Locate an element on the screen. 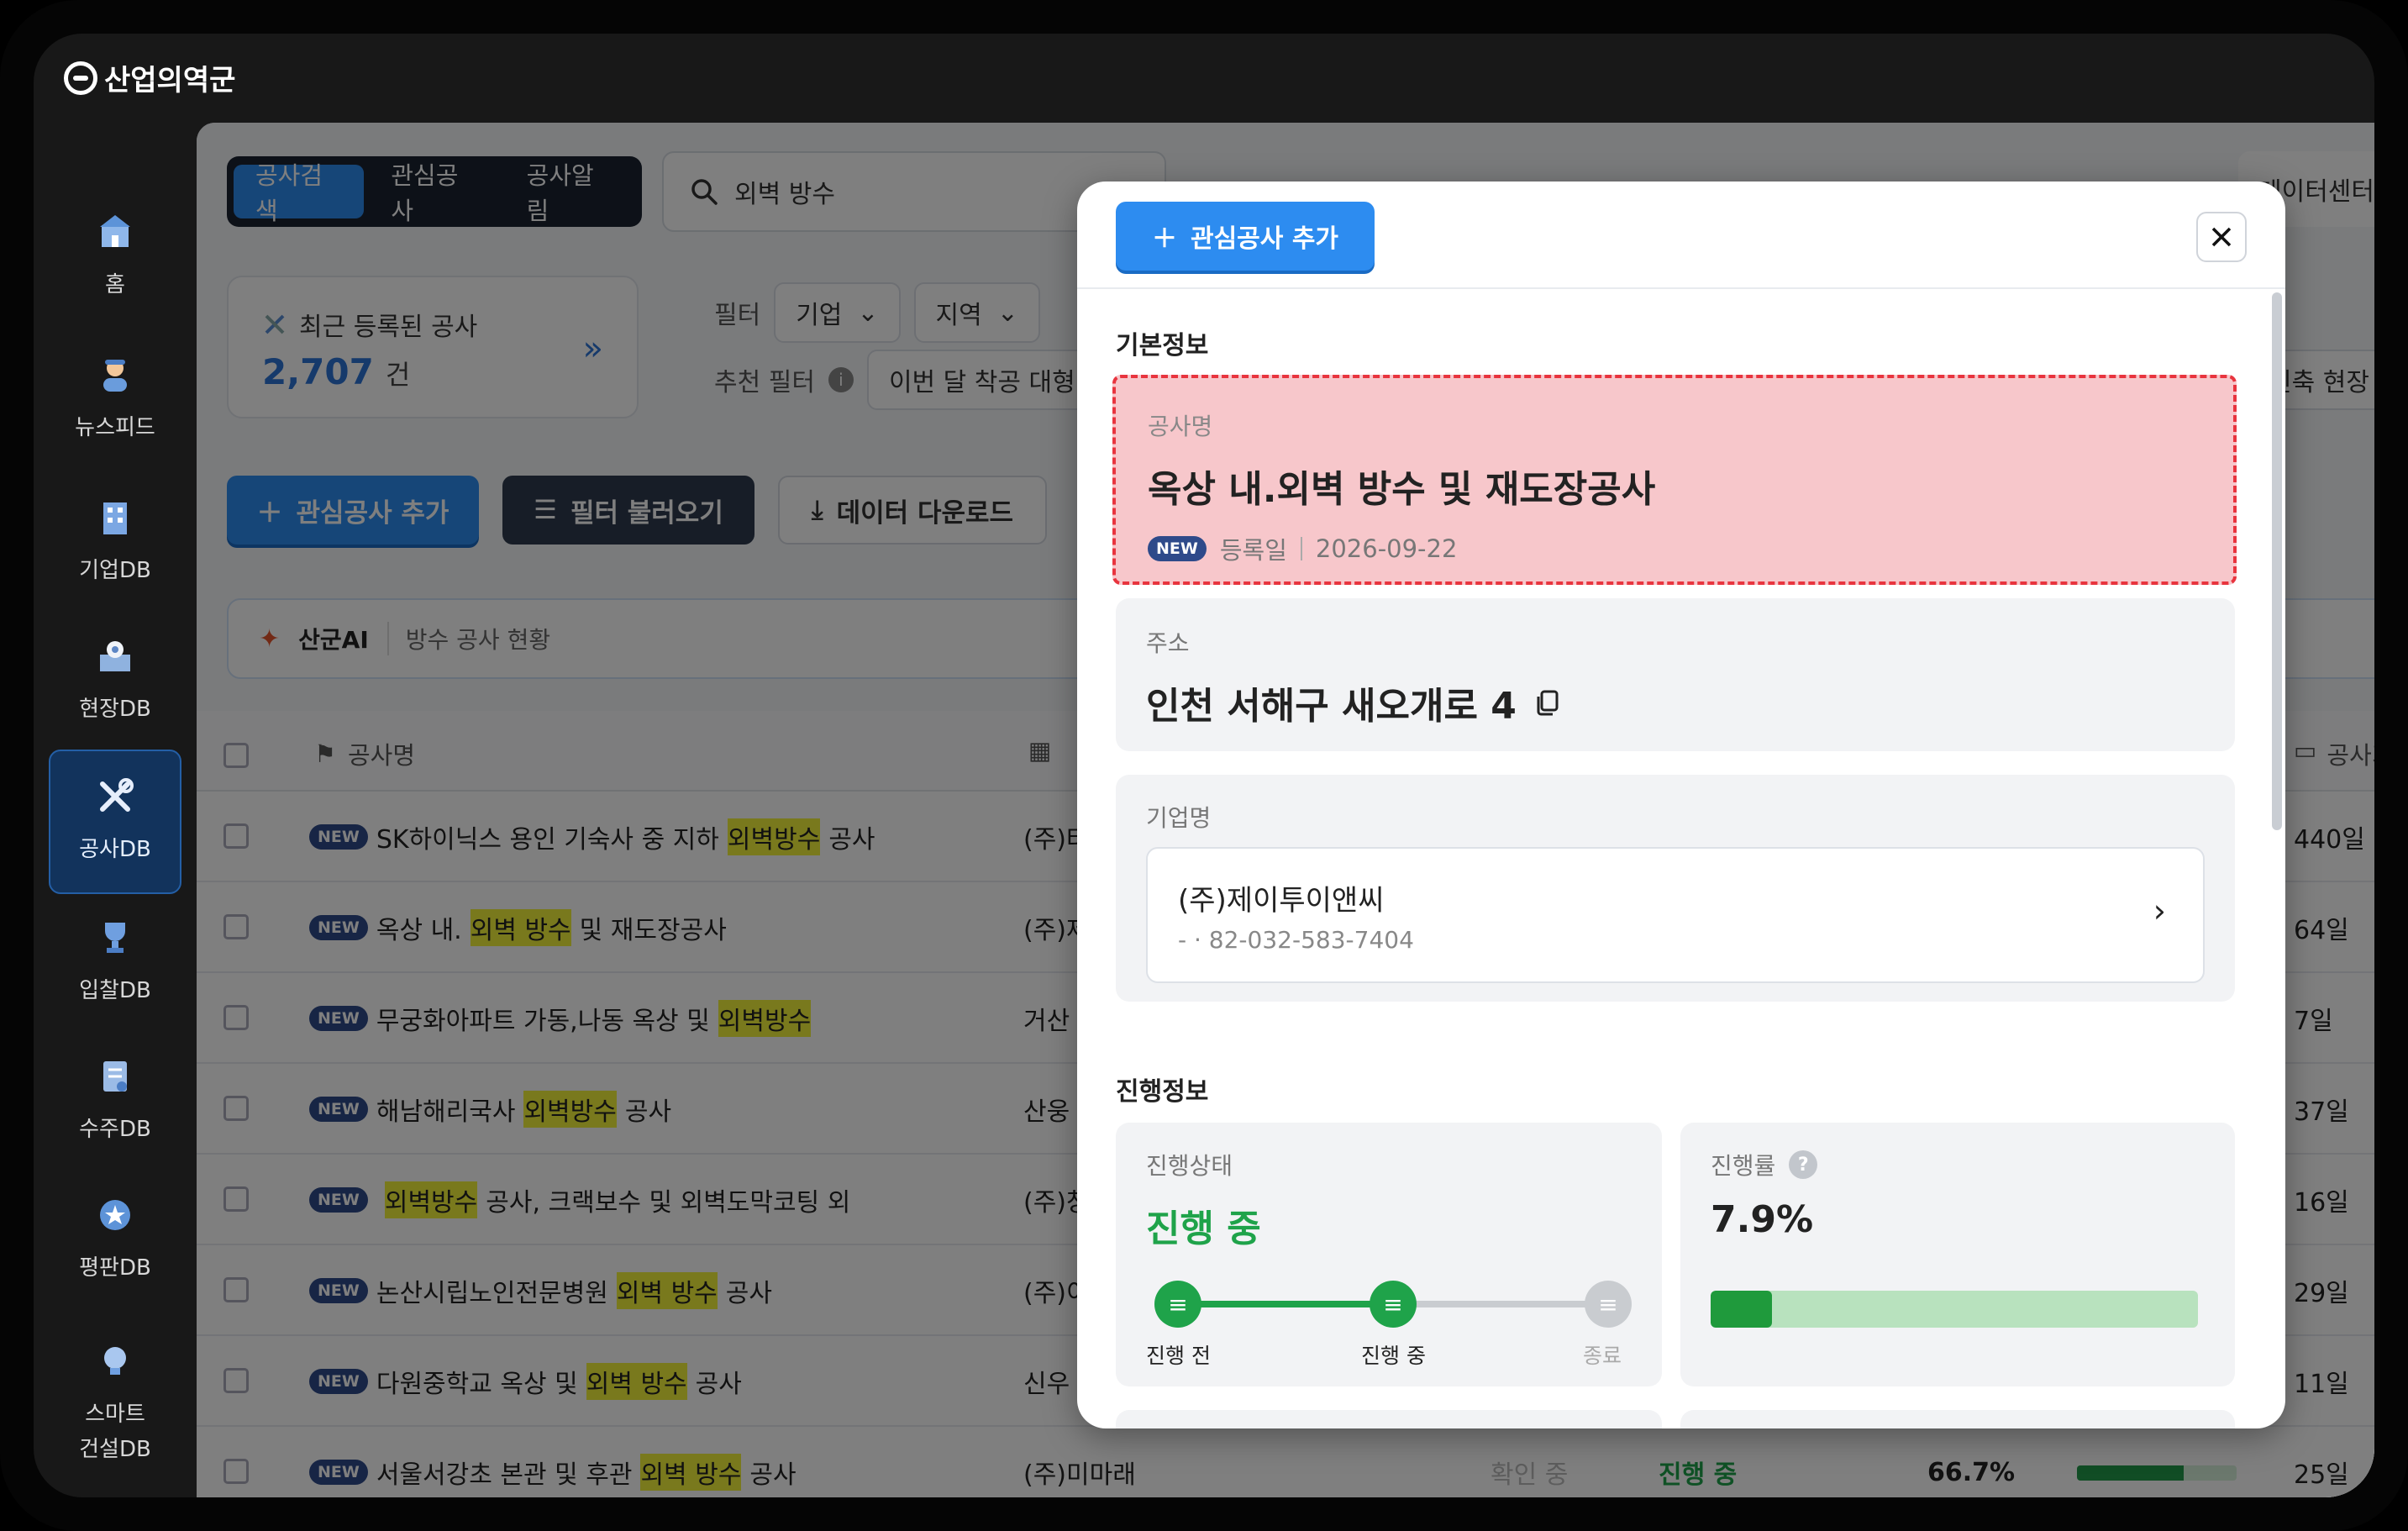  company-link: (주)제이투이앤씨 - · 82-032-583-7404 › is located at coordinates (1675, 915).